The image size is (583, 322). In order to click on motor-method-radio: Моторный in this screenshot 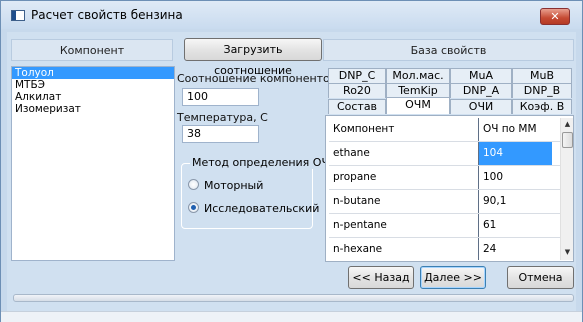, I will do `click(225, 186)`.